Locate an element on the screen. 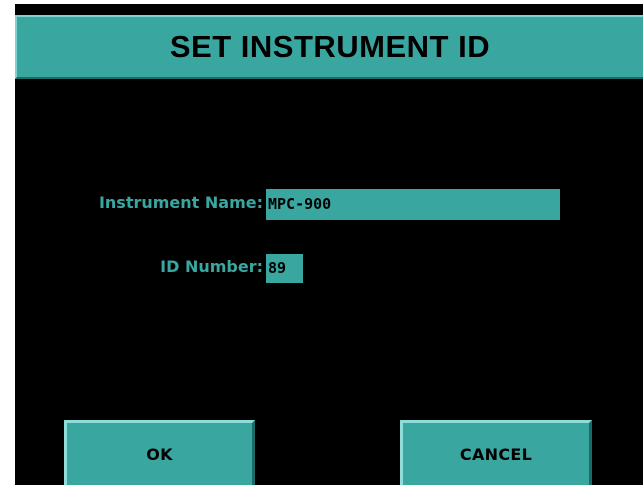 Image resolution: width=643 pixels, height=485 pixels. dialog-title: SET INSTRUMENT ID is located at coordinates (330, 46).